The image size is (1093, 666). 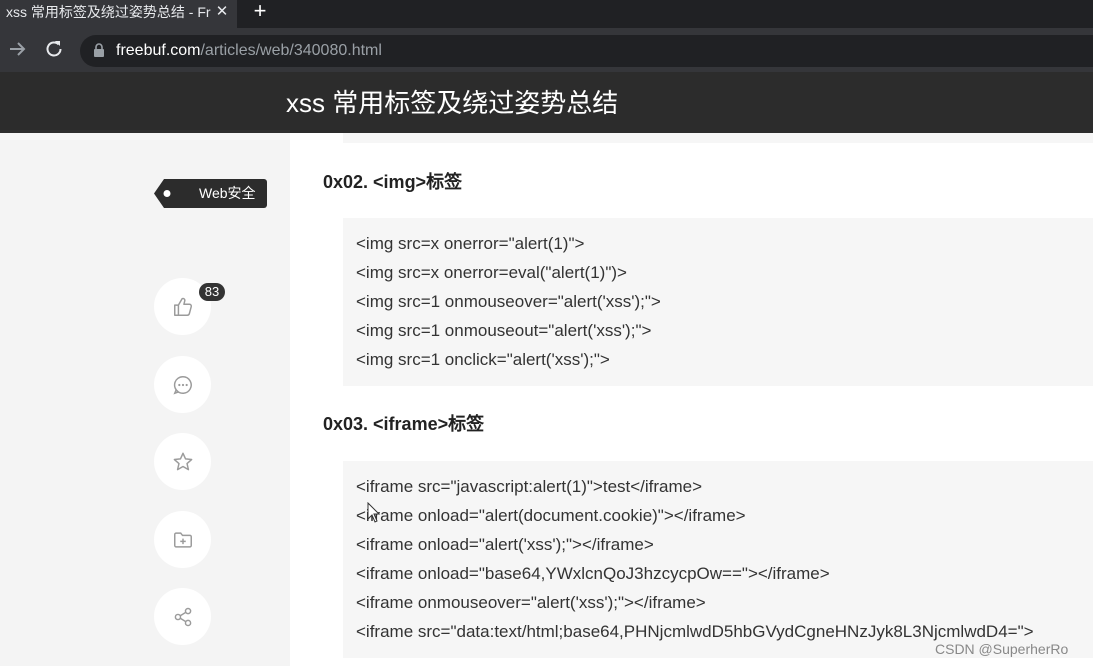 What do you see at coordinates (1002, 649) in the screenshot?
I see `watermark: CSDN @SuperherRo` at bounding box center [1002, 649].